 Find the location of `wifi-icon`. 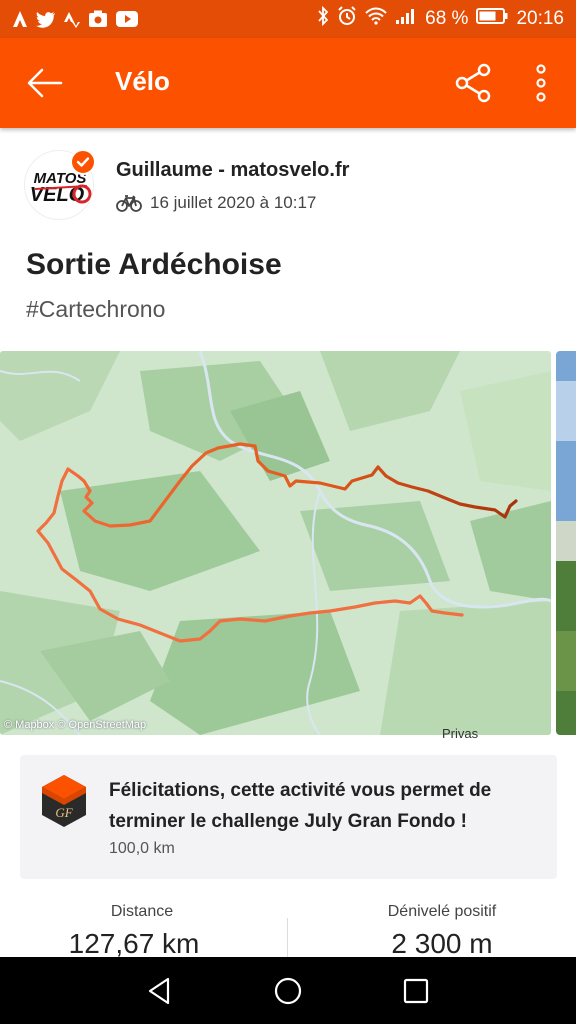

wifi-icon is located at coordinates (376, 19).